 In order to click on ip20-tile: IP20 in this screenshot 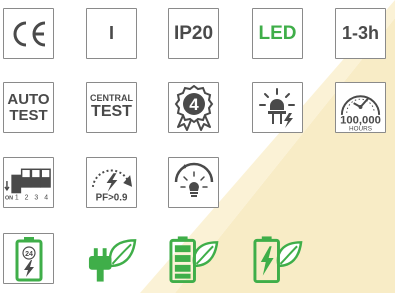, I will do `click(193, 33)`.